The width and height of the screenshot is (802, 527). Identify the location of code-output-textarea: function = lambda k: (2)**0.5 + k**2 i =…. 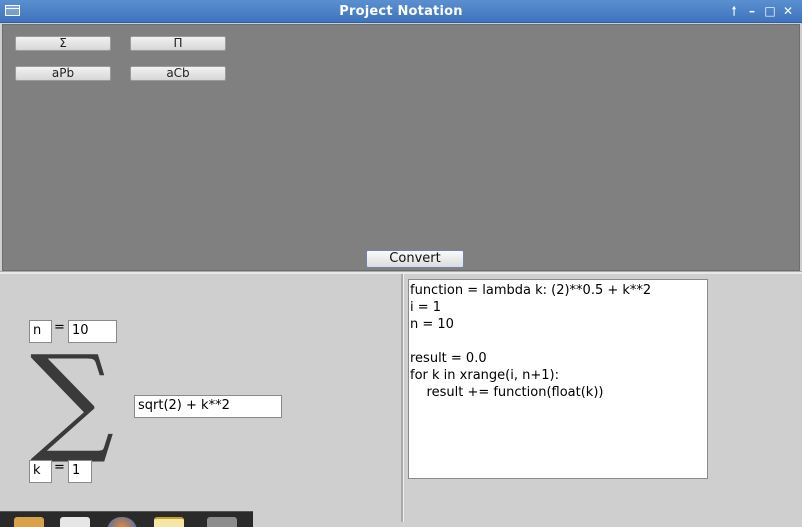
(558, 379).